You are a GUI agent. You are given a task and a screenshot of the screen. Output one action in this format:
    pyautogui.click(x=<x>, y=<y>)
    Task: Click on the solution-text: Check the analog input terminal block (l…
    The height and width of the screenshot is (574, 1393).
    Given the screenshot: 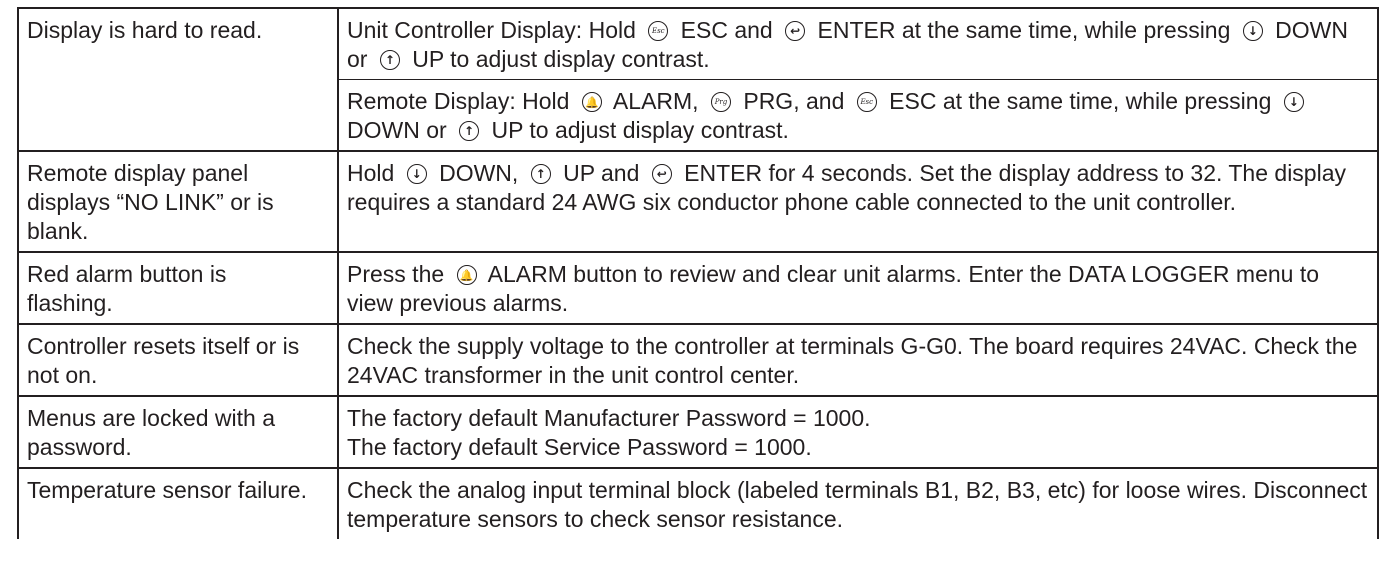 What is the action you would take?
    pyautogui.click(x=857, y=504)
    